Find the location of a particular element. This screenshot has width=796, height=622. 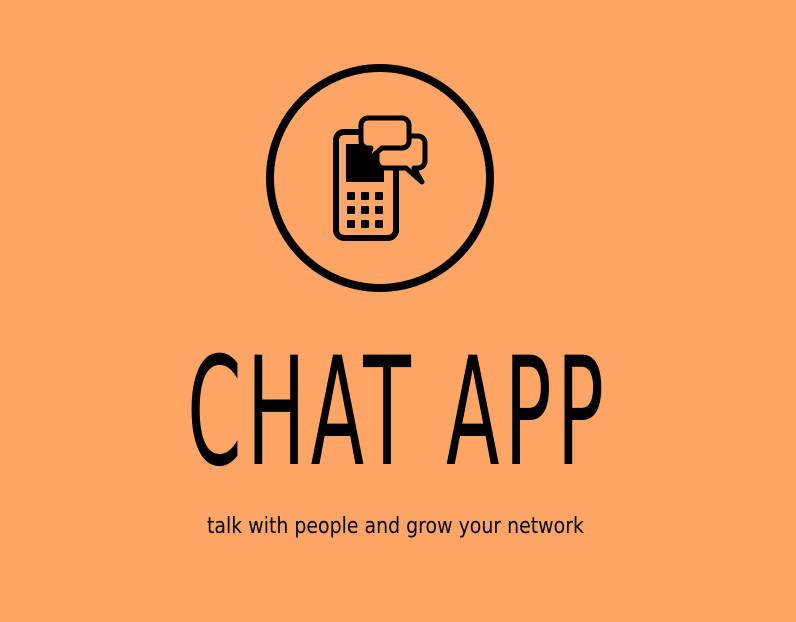

app-logo is located at coordinates (380, 178).